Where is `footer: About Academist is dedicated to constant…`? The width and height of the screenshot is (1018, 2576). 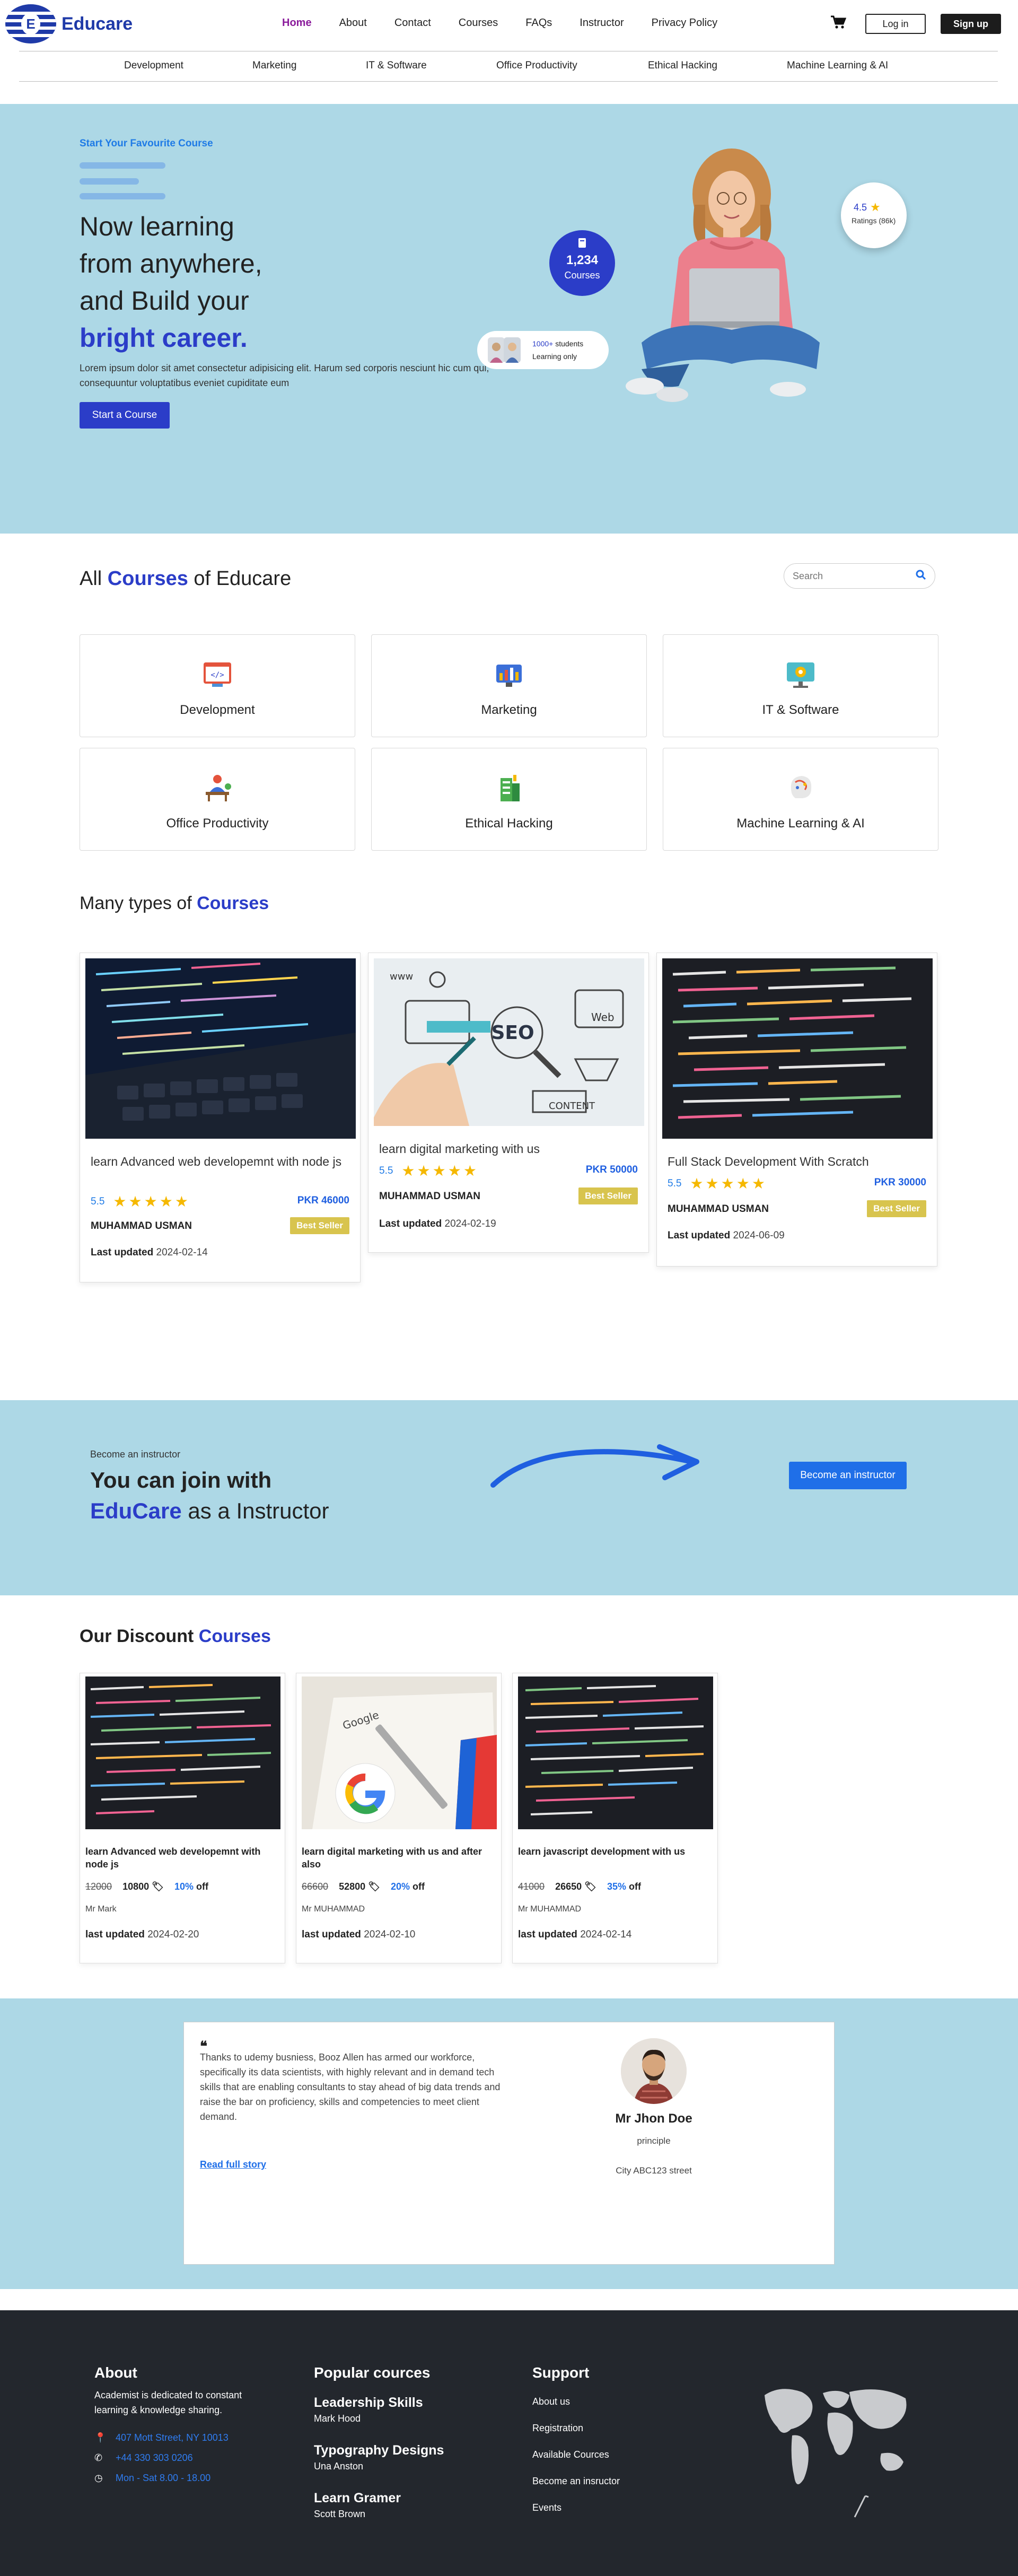
footer: About Academist is dedicated to constant… is located at coordinates (509, 2443).